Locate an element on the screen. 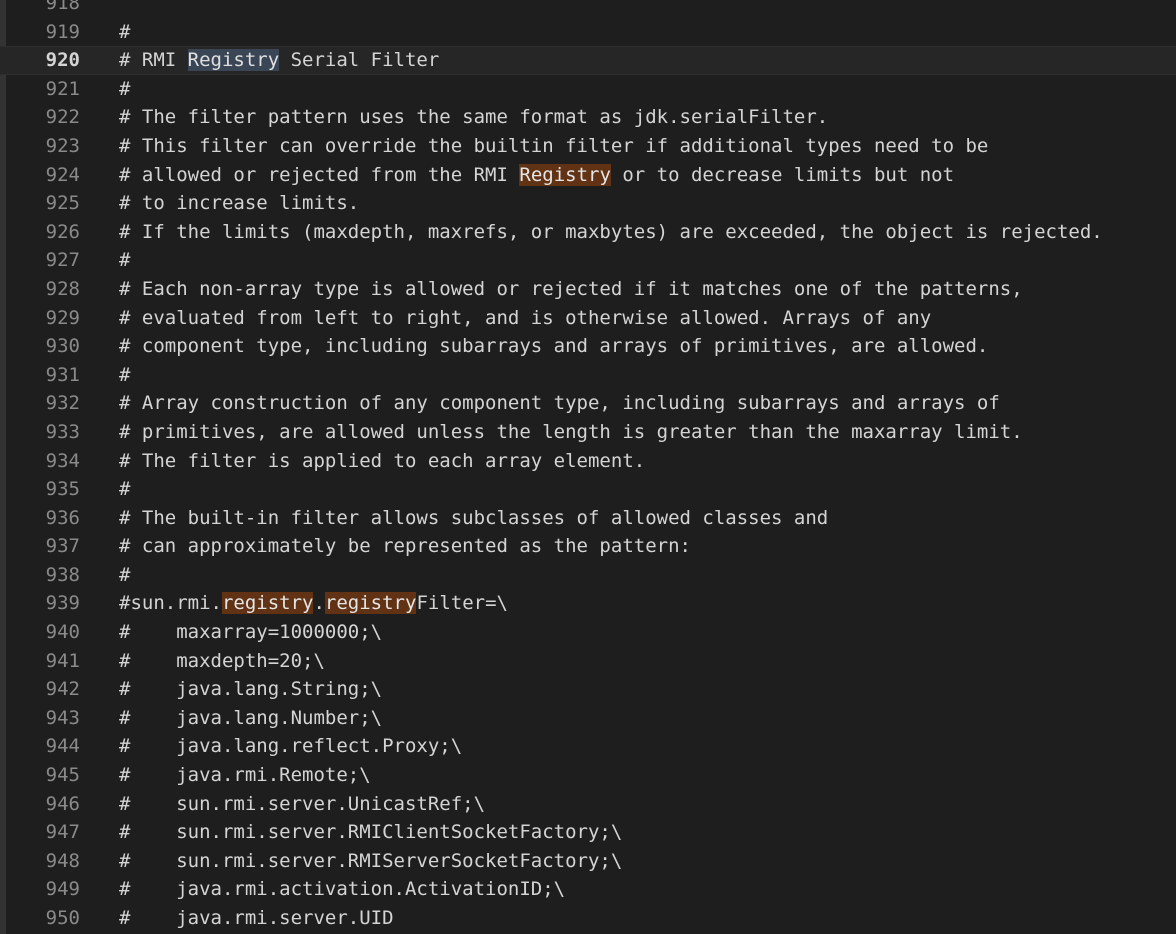  code-line: 935 # is located at coordinates (588, 489).